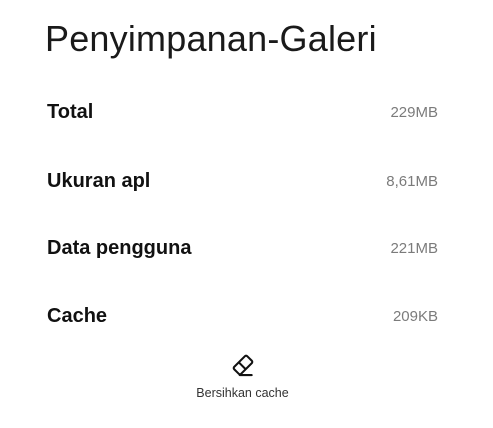 The image size is (493, 428). What do you see at coordinates (99, 180) in the screenshot?
I see `storage-row-label: Ukuran apl` at bounding box center [99, 180].